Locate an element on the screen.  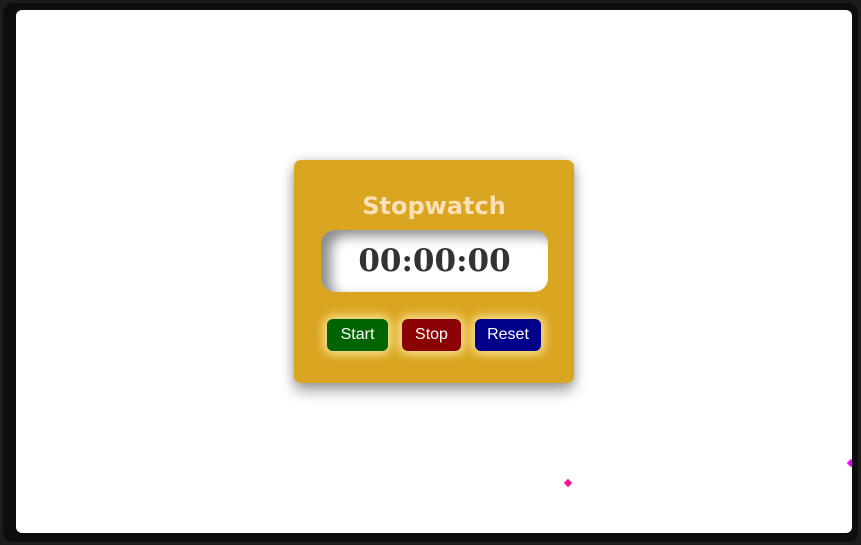
start-button: Start is located at coordinates (357, 335).